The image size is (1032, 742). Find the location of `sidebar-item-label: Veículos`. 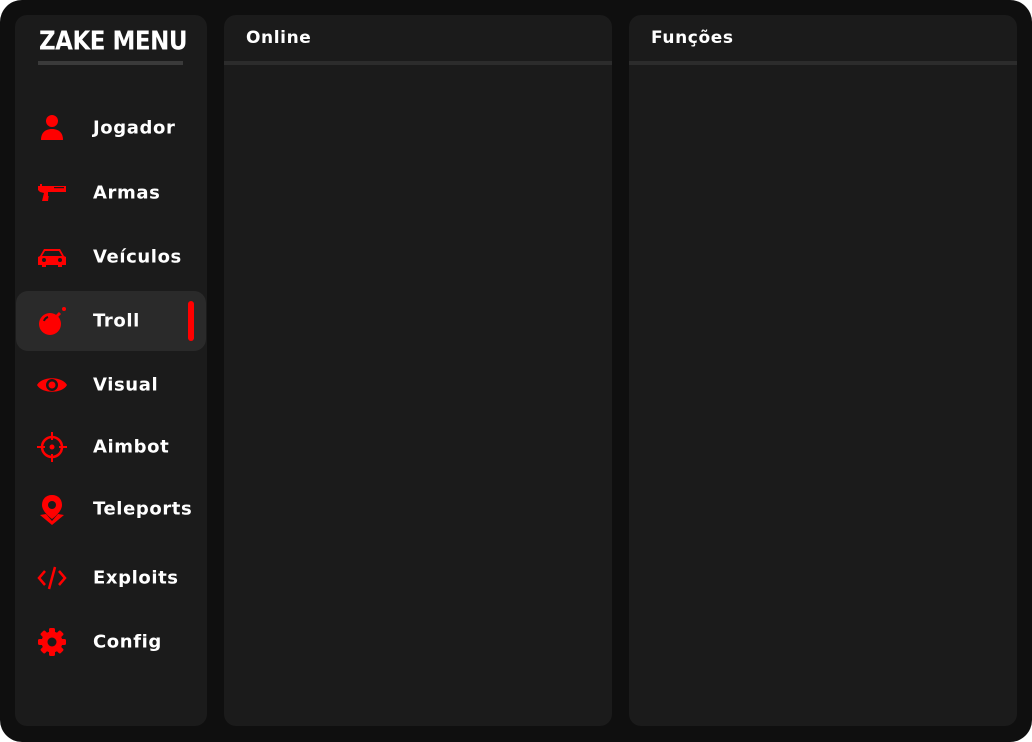

sidebar-item-label: Veículos is located at coordinates (137, 257).